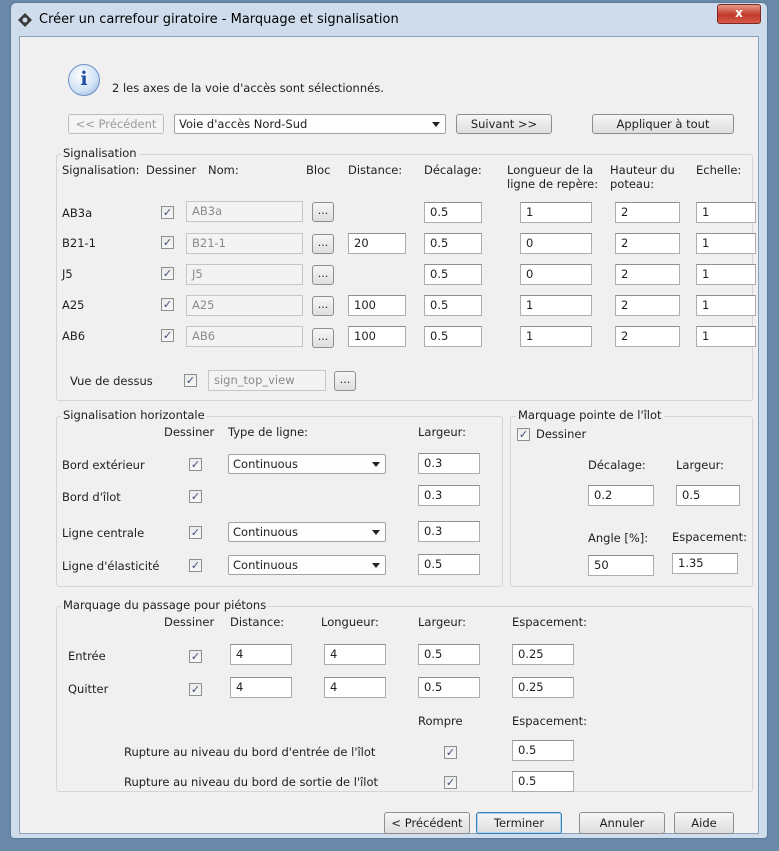  I want to click on h-col-draw: Dessiner, so click(189, 432).